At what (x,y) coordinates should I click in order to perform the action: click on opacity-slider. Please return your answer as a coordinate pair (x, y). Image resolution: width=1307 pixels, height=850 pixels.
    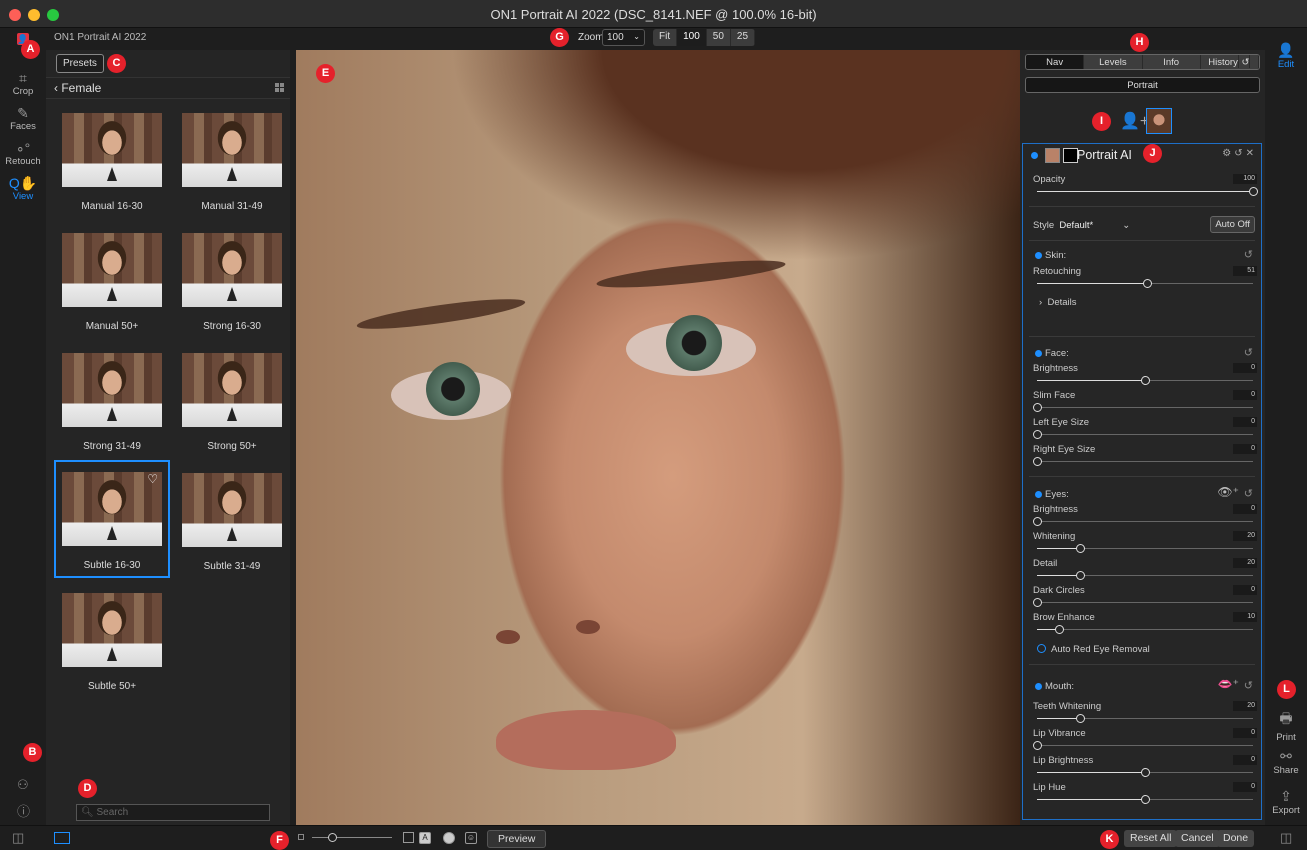
    Looking at the image, I should click on (1147, 191).